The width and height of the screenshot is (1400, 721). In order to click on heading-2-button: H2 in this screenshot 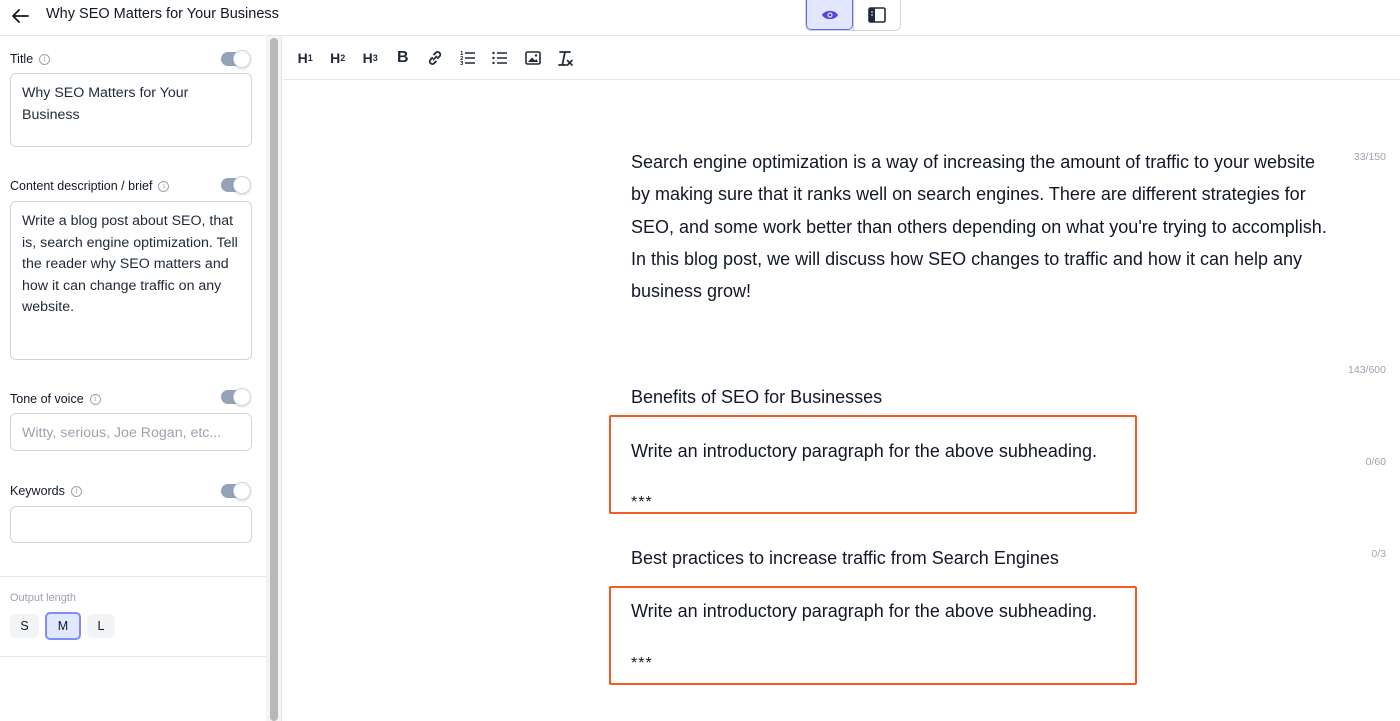, I will do `click(338, 58)`.